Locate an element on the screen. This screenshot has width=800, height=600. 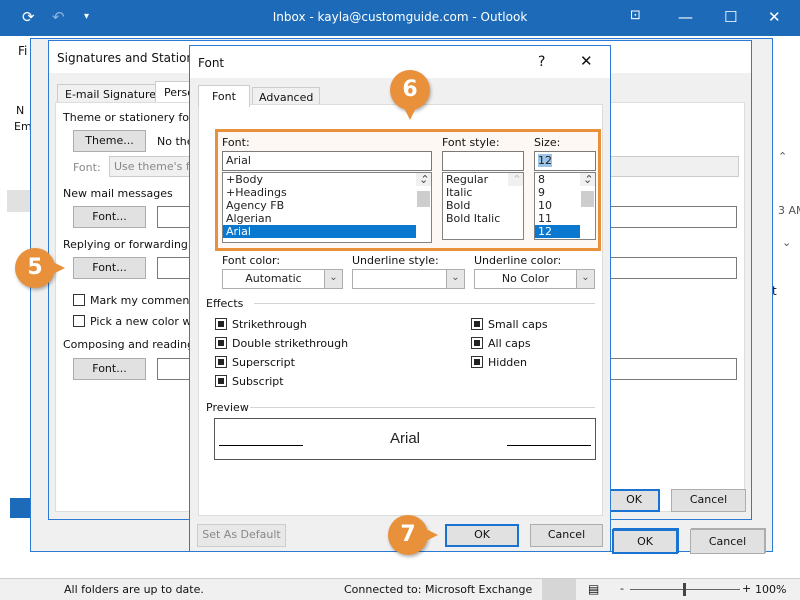
small-caps-checkbox is located at coordinates (477, 324).